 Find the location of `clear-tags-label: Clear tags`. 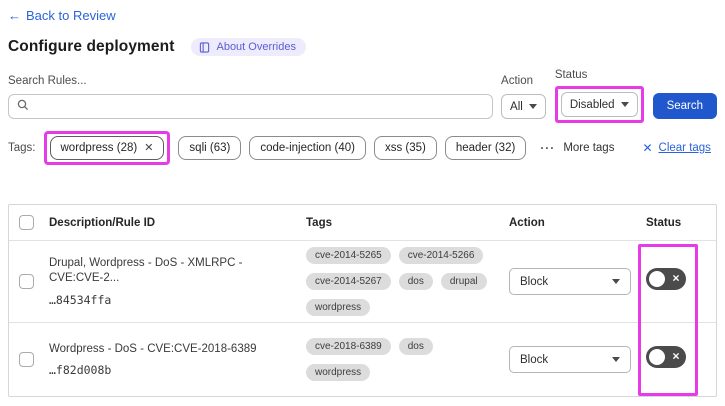

clear-tags-label: Clear tags is located at coordinates (684, 148).